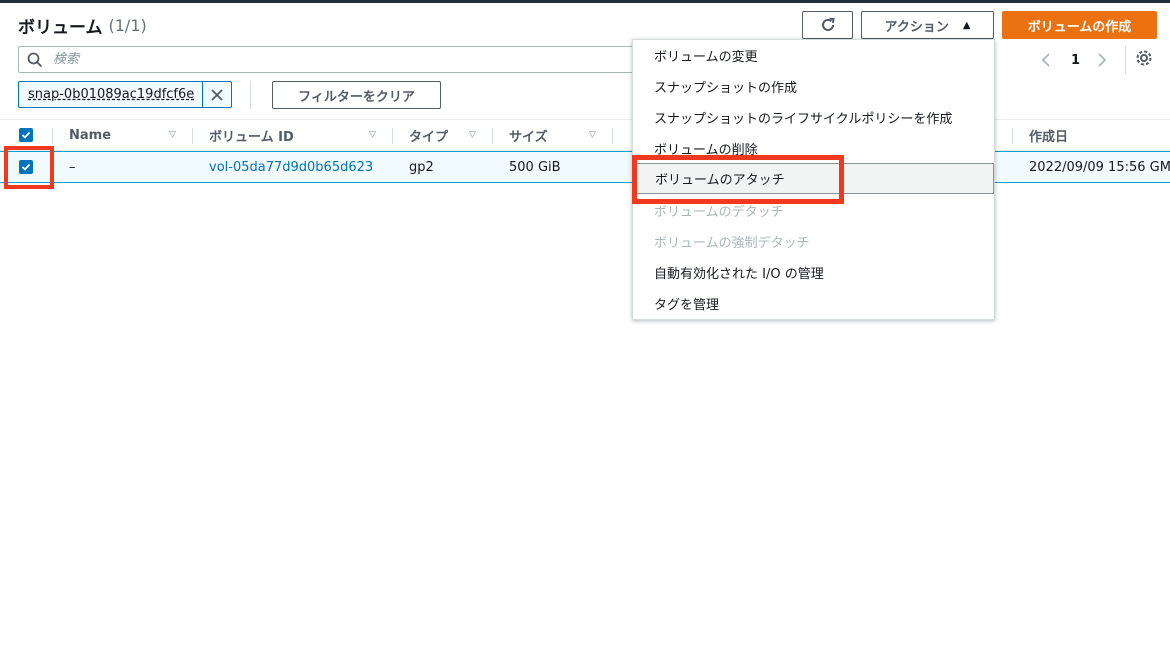 This screenshot has width=1170, height=656. What do you see at coordinates (217, 94) in the screenshot?
I see `close-icon` at bounding box center [217, 94].